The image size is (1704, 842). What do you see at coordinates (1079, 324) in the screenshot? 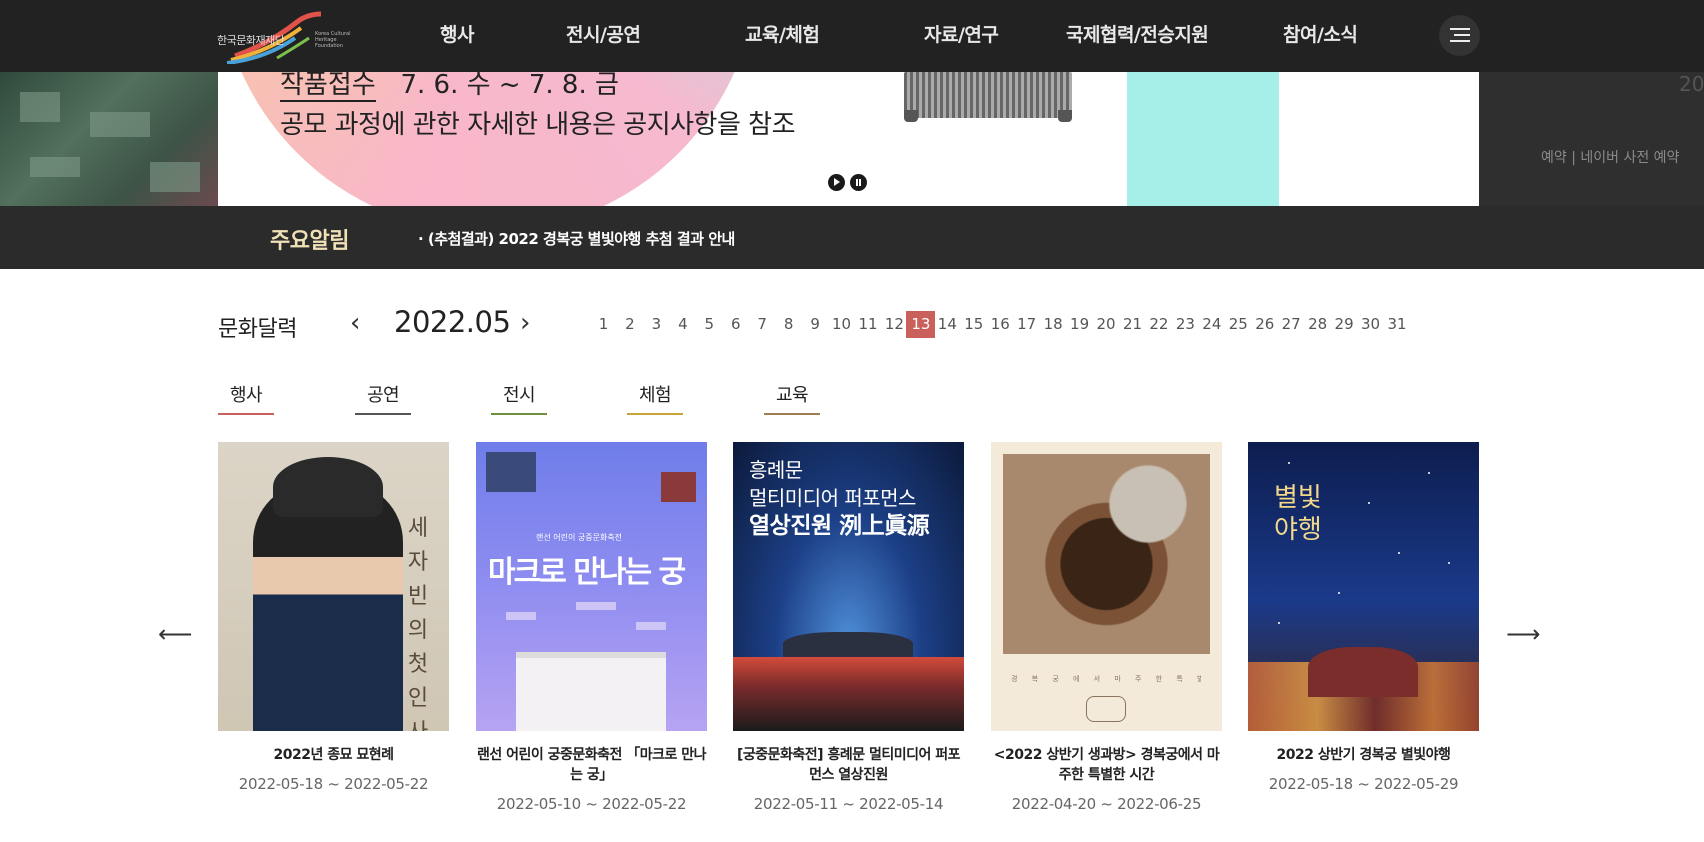
I see `calendar-day: 19` at bounding box center [1079, 324].